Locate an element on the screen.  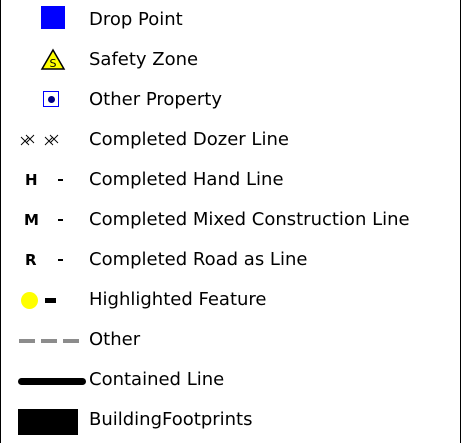
legend-item-highlighted-feature: Highlighted Feature is located at coordinates (231, 300).